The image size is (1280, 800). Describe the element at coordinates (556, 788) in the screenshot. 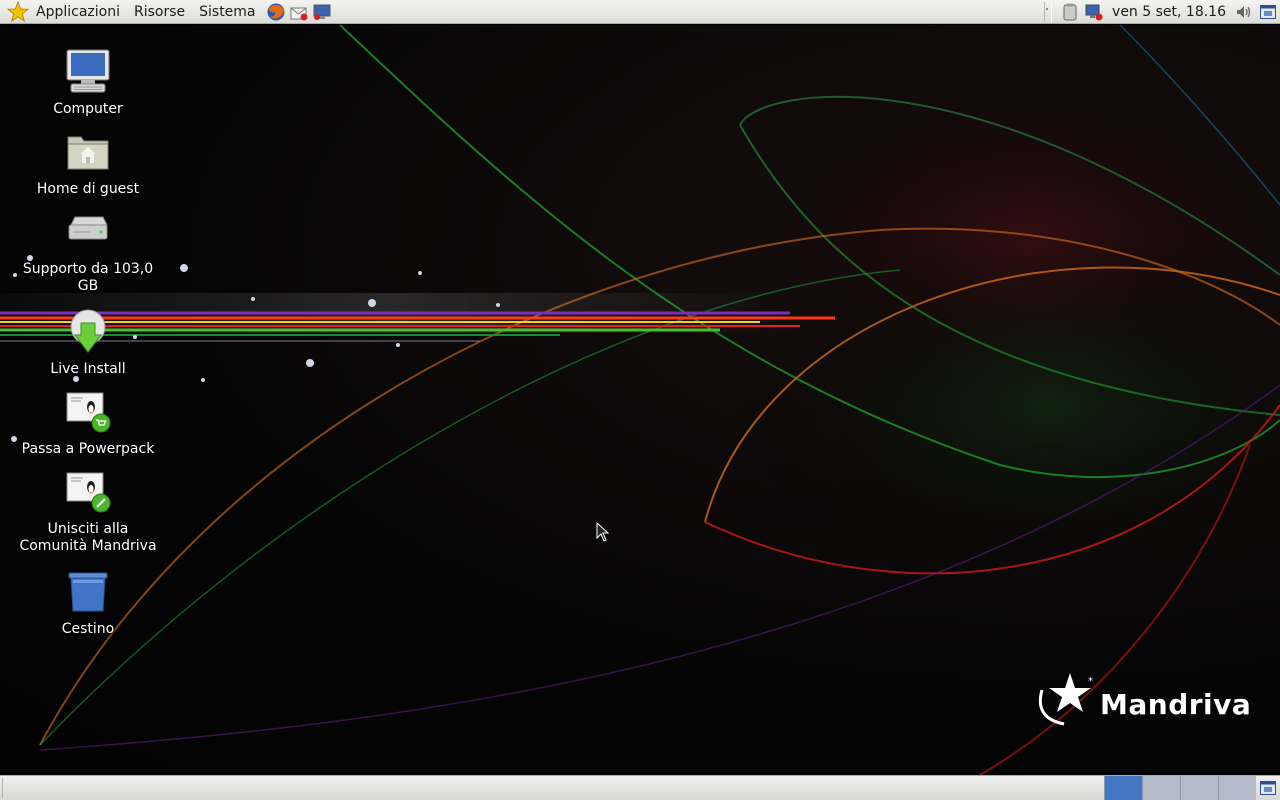

I see `window-list` at that location.